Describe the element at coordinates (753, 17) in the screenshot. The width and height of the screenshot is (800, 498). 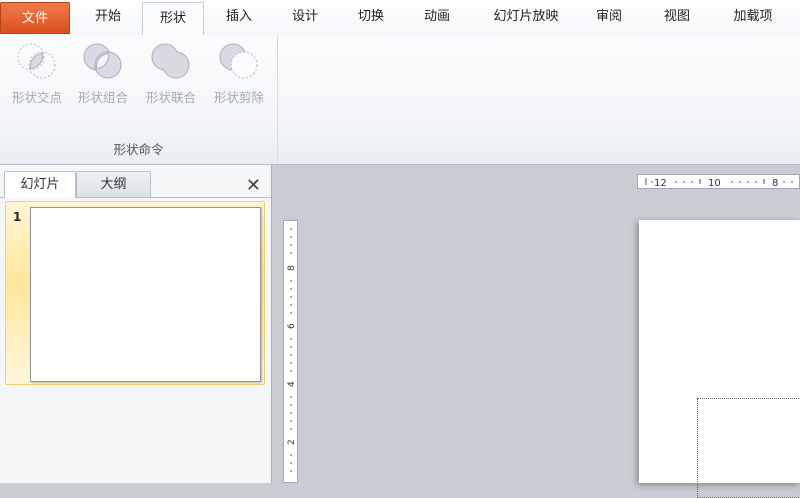
I see `tab-addins: 加载项` at that location.